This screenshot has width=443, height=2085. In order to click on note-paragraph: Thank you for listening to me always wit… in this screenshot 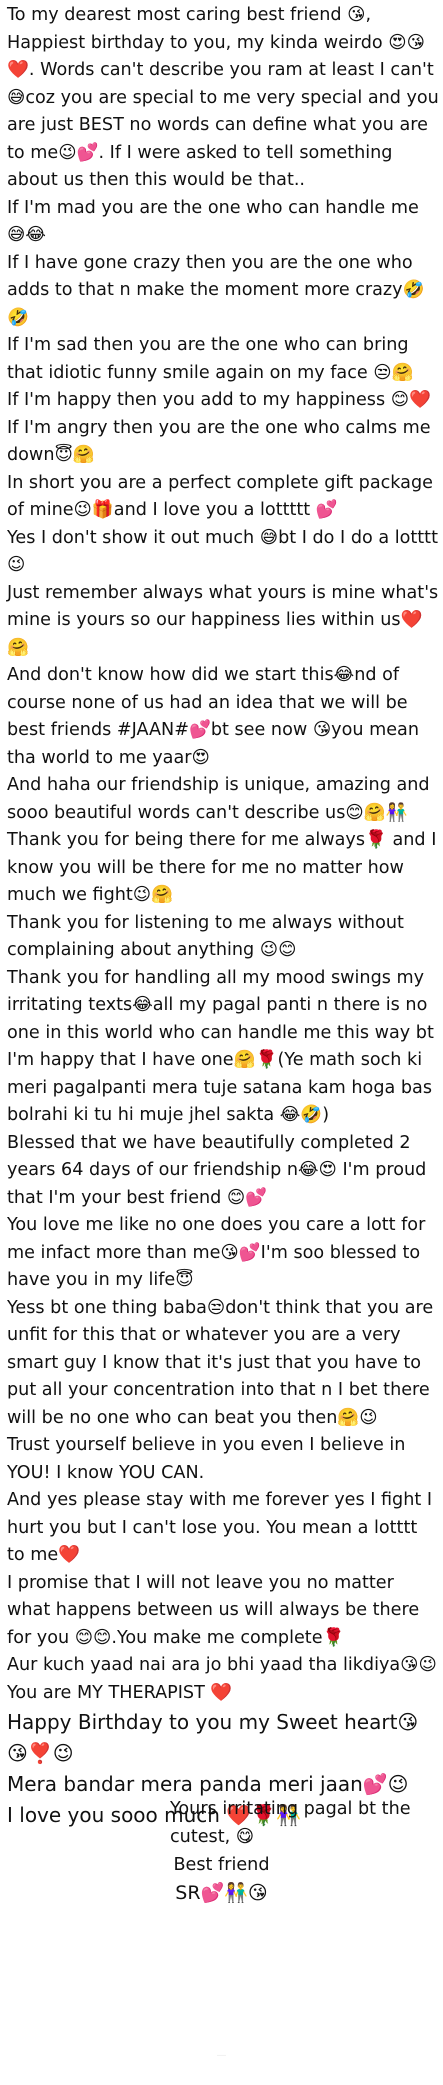, I will do `click(205, 936)`.